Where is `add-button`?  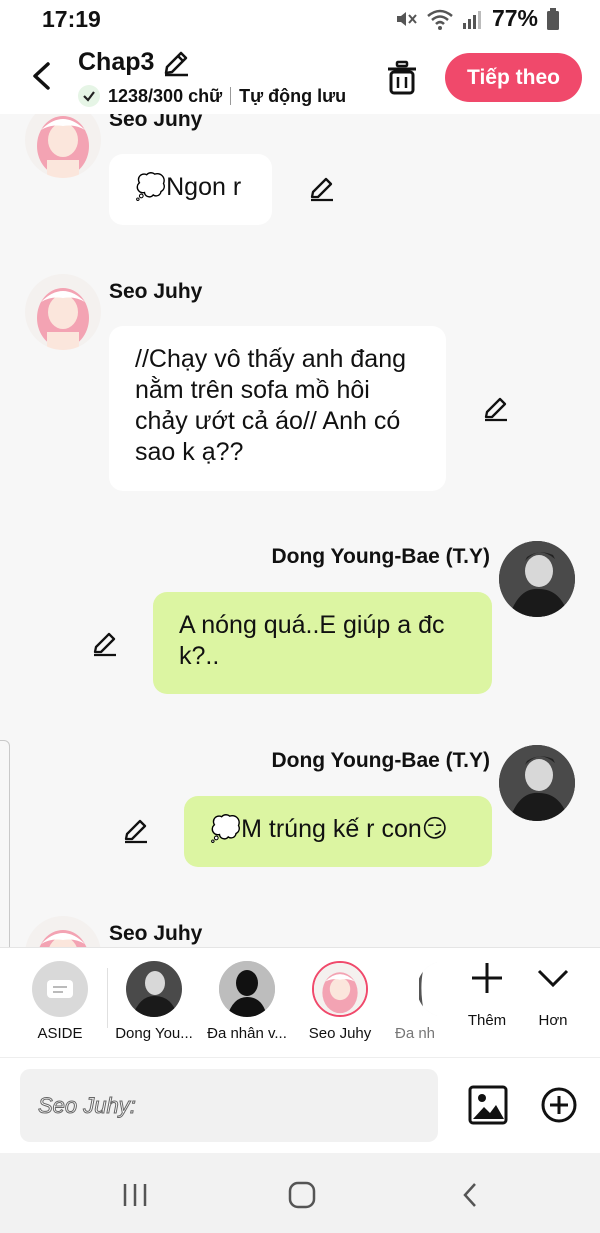
add-button is located at coordinates (559, 1105).